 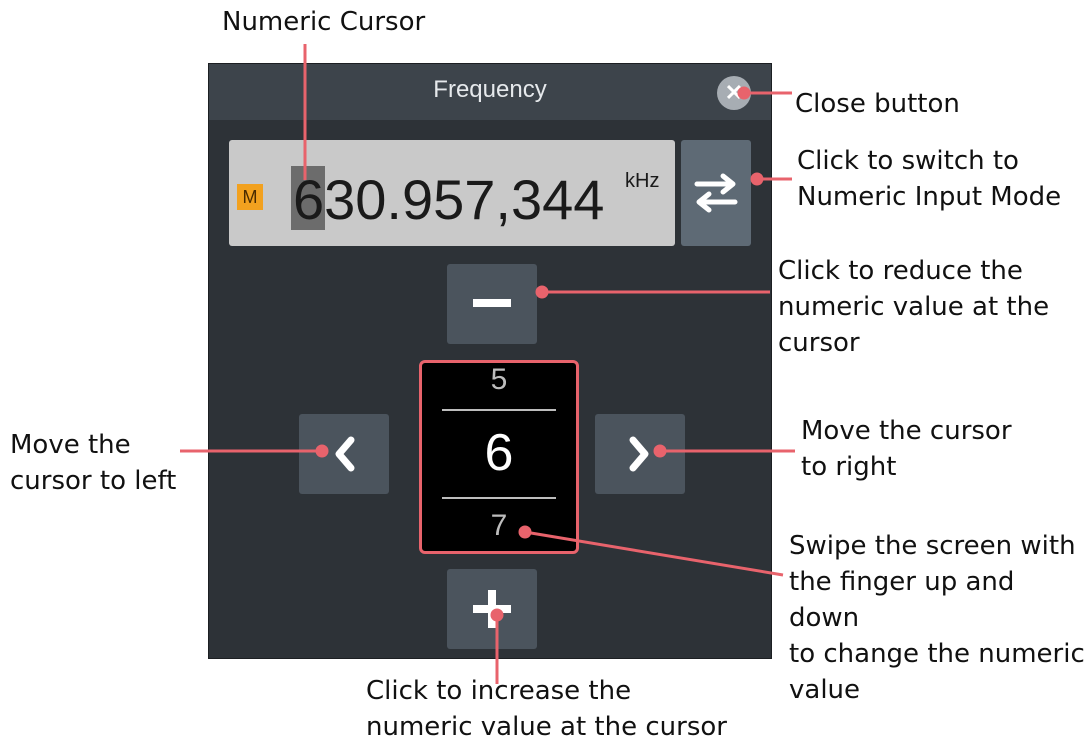 I want to click on frequency-value: 630.957,344, so click(x=449, y=199).